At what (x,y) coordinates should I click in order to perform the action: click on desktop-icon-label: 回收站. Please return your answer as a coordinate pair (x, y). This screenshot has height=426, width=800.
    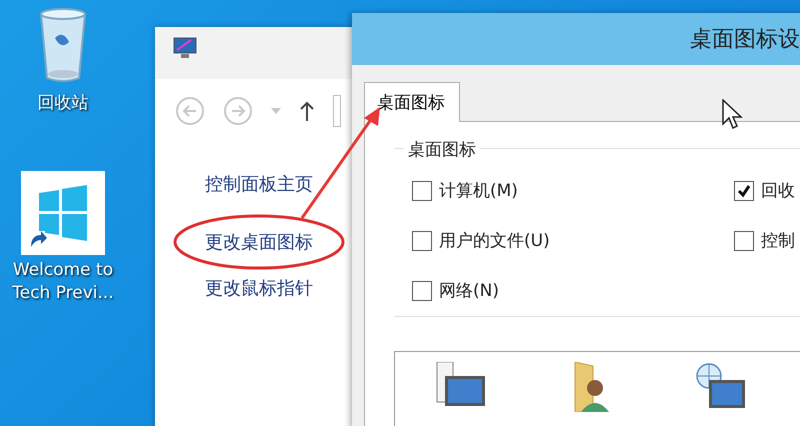
    Looking at the image, I should click on (63, 103).